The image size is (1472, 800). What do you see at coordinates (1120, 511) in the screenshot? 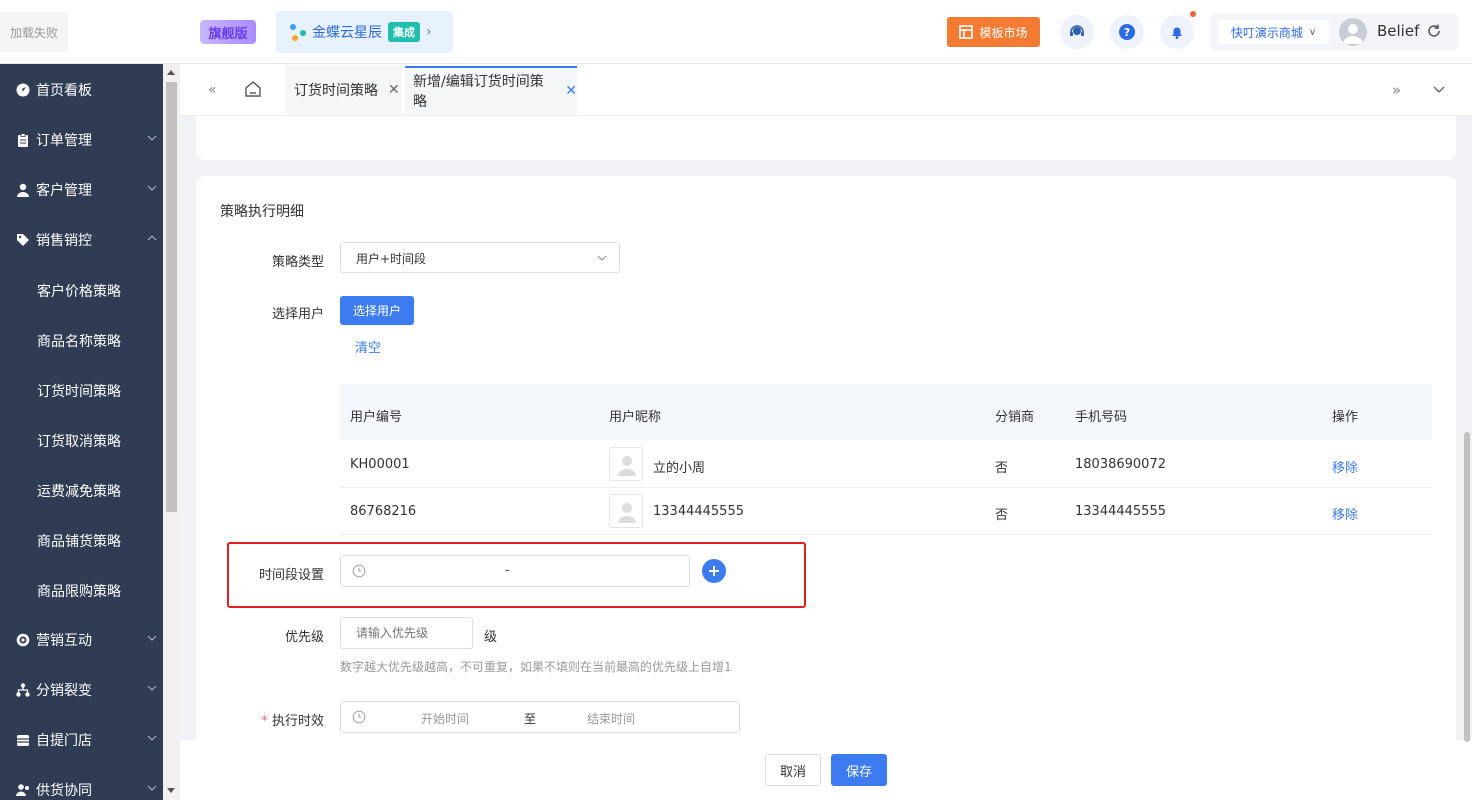
I see `cell-phone: 13344445555` at bounding box center [1120, 511].